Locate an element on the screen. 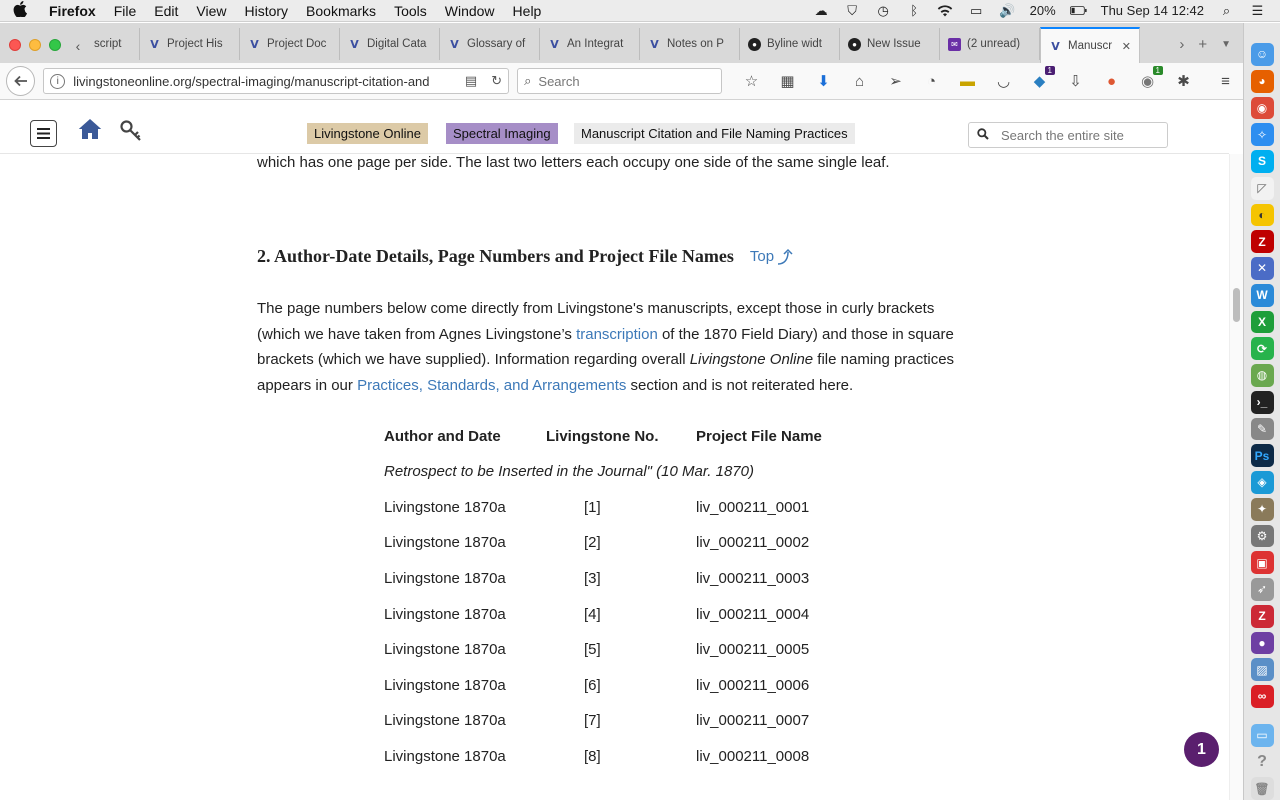  script-editor-dock-icon: ✎ is located at coordinates (1262, 429).